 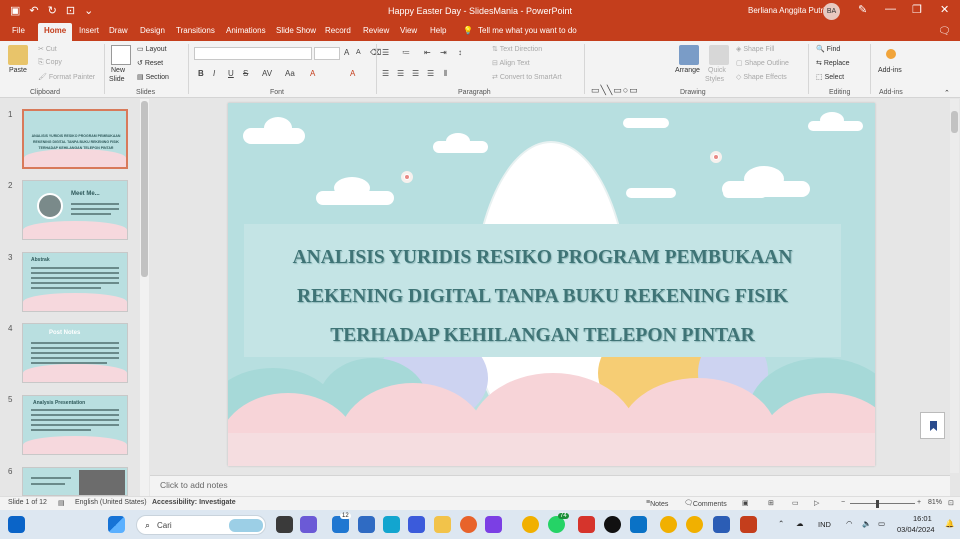 I want to click on align-center-icon: ☰, so click(x=400, y=73).